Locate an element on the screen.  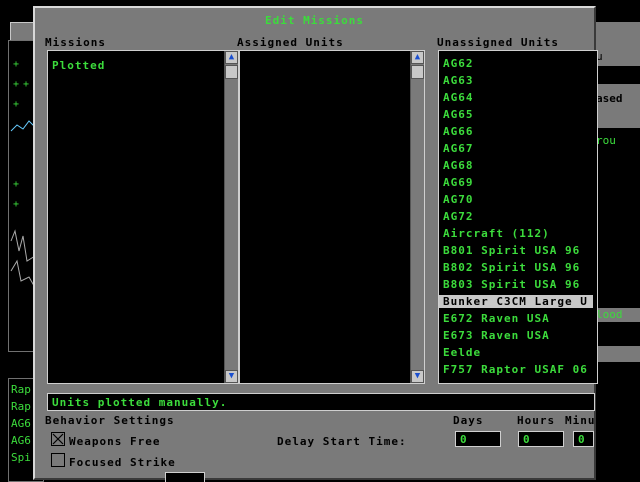
unassigned-item: AG63 is located at coordinates (458, 80).